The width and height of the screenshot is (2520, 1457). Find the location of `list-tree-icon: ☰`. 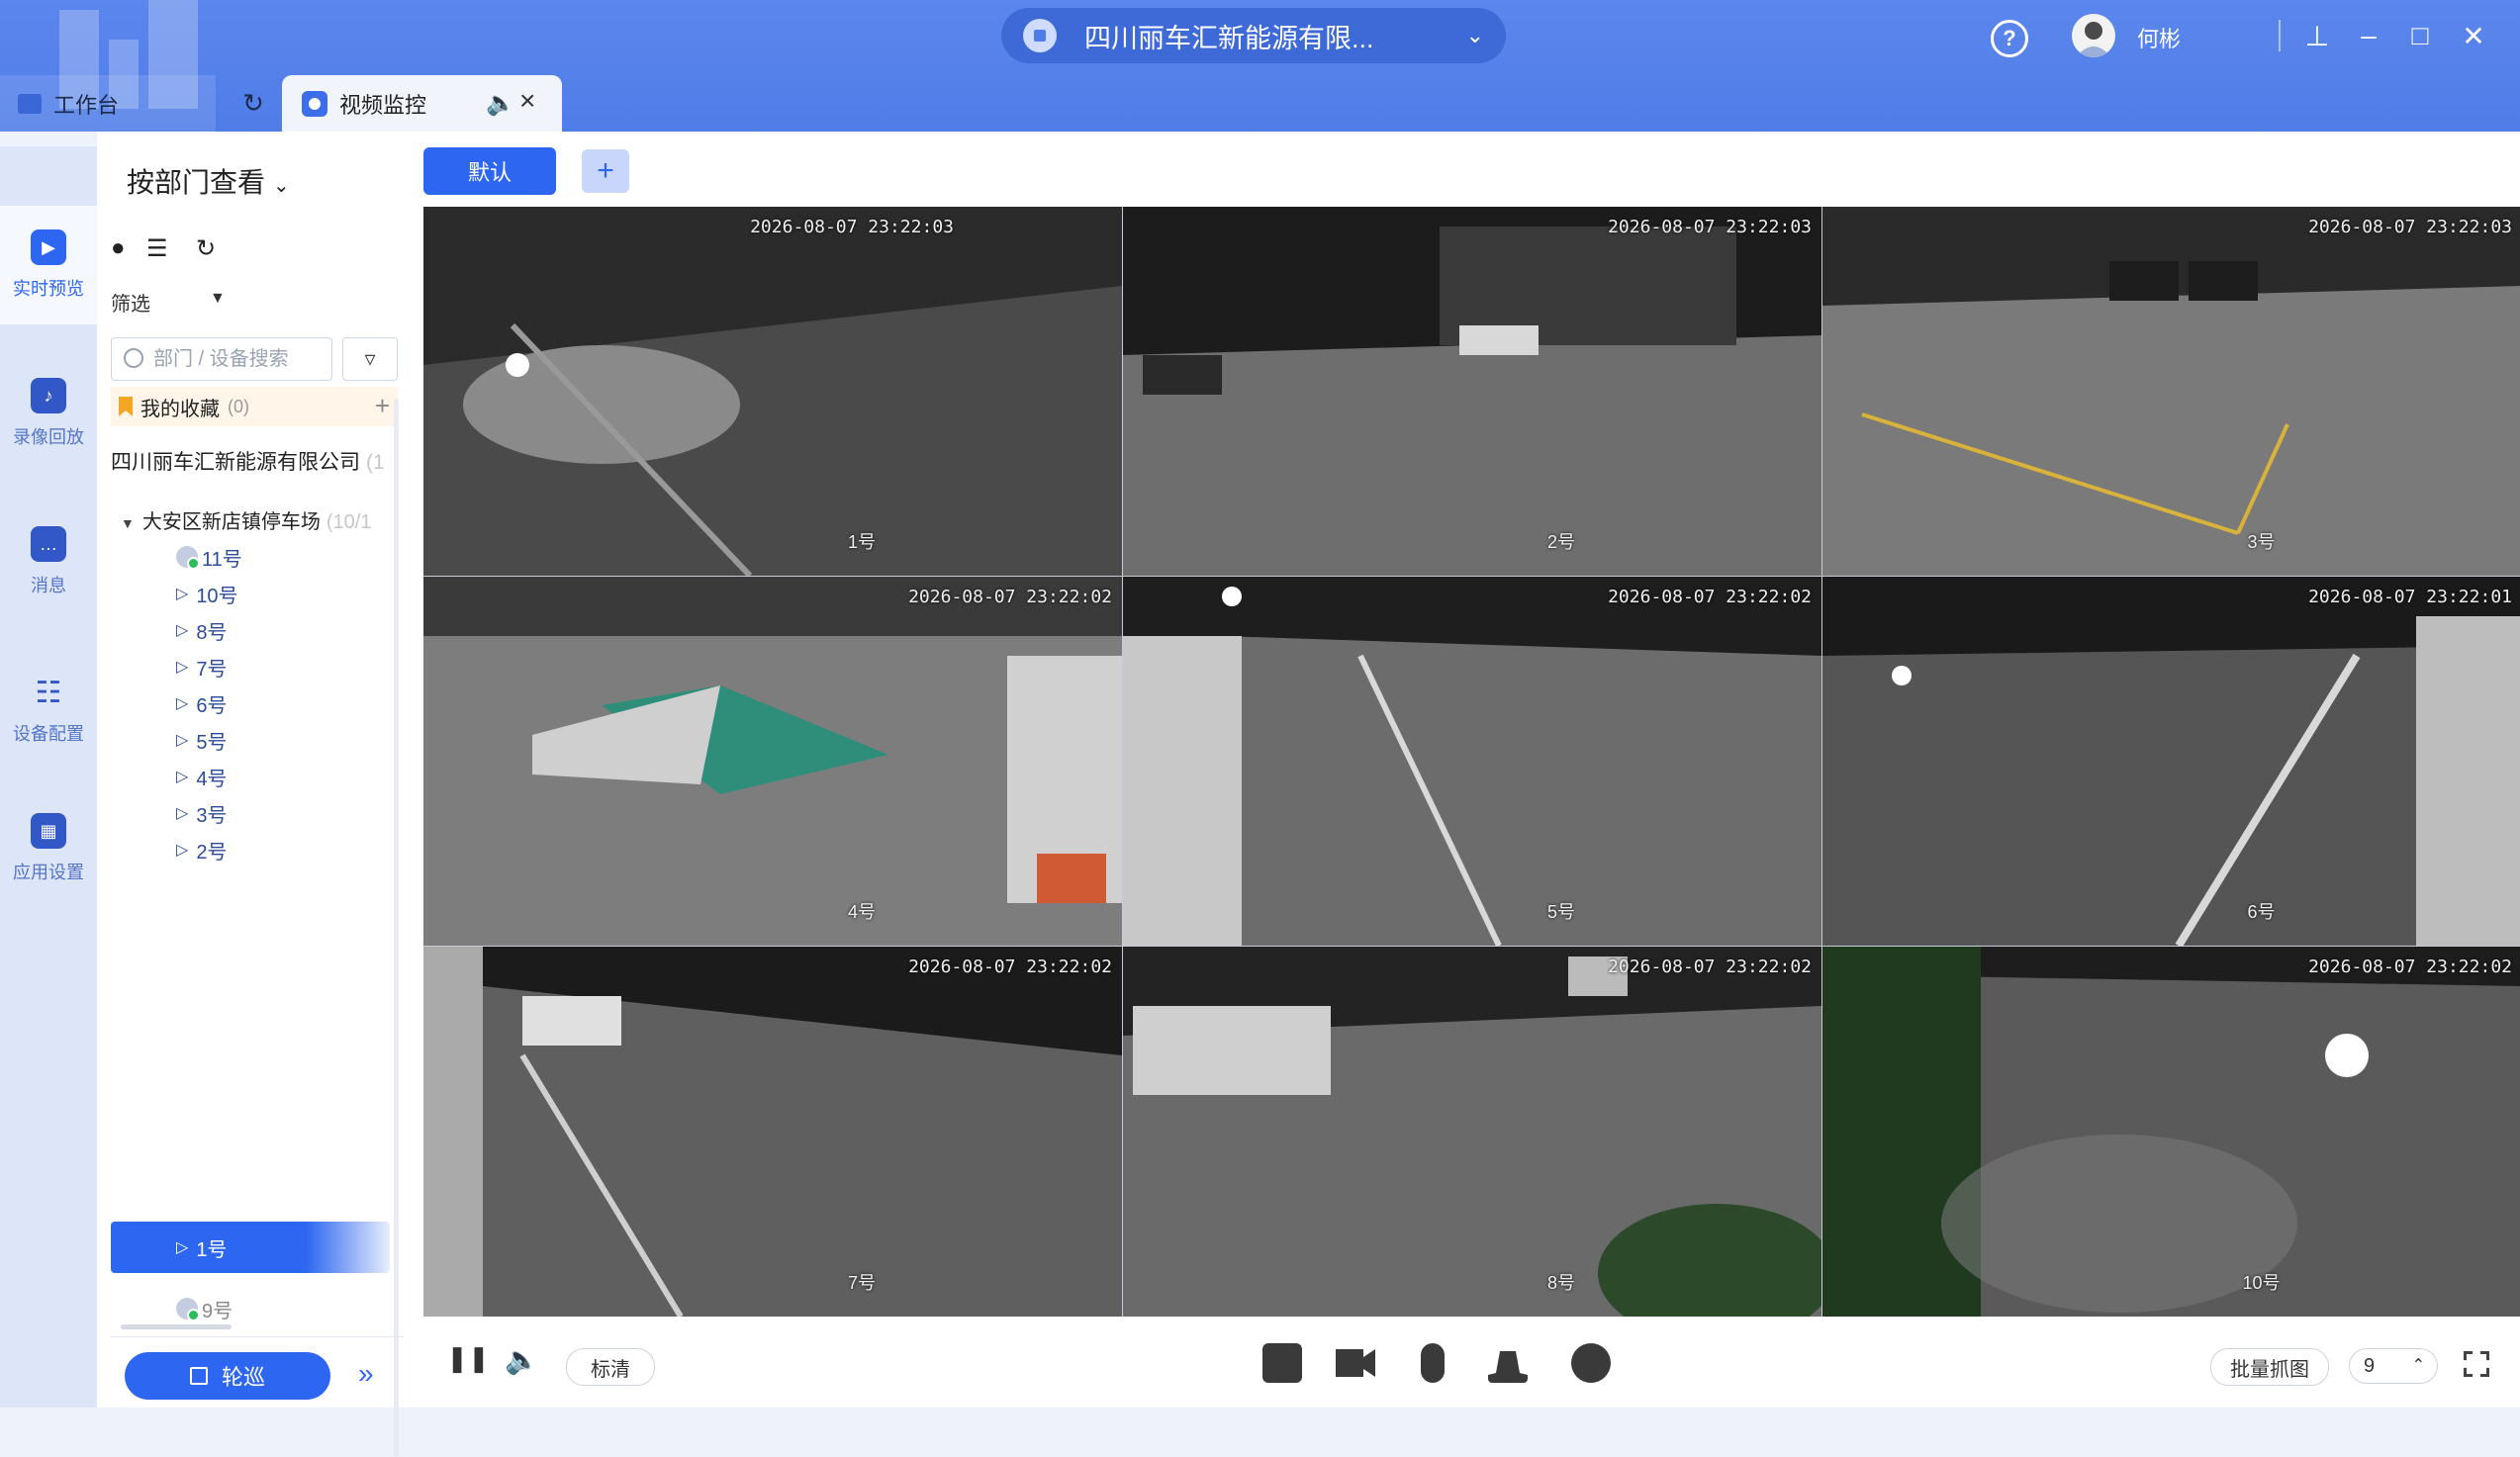

list-tree-icon: ☰ is located at coordinates (157, 248).